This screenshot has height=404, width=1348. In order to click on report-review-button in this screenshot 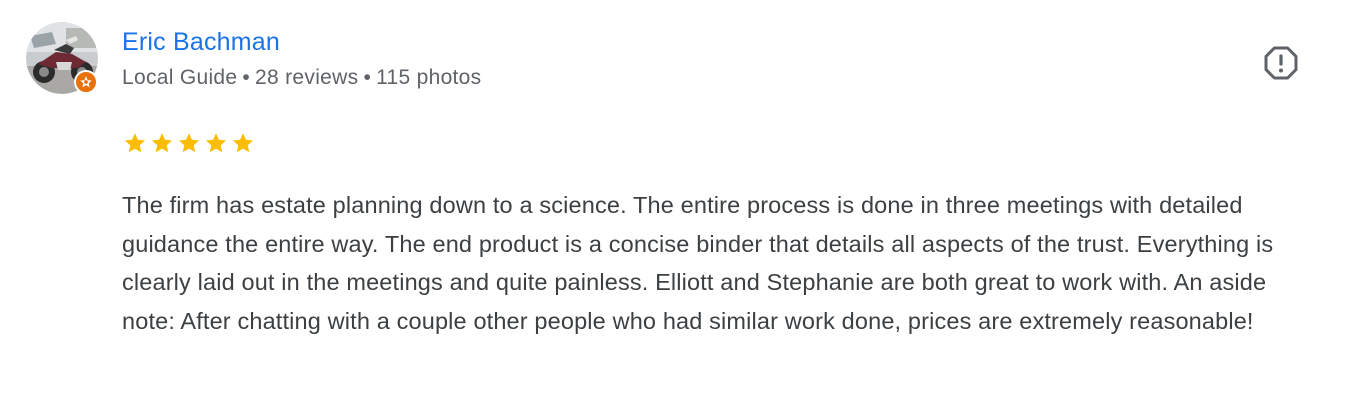, I will do `click(1281, 63)`.